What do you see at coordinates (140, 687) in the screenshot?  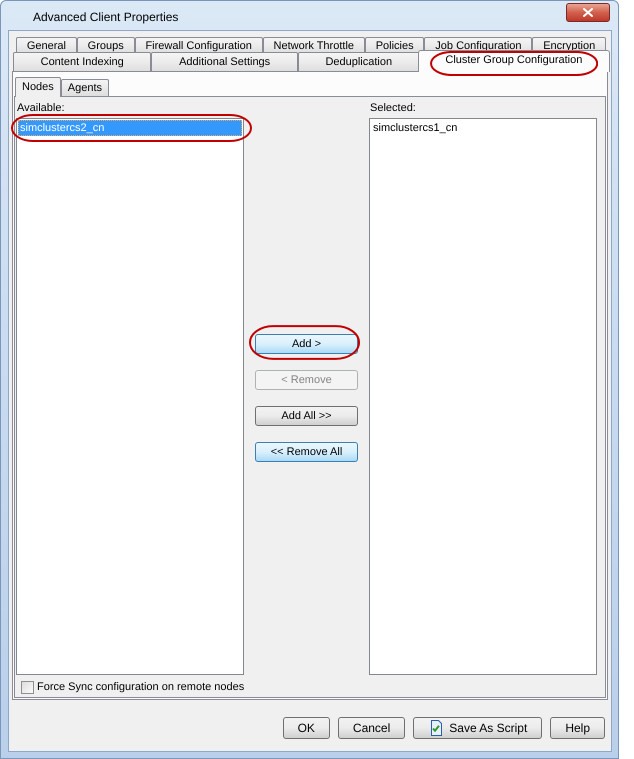 I see `checkbox-label: Force Sync configuration on remote nodes` at bounding box center [140, 687].